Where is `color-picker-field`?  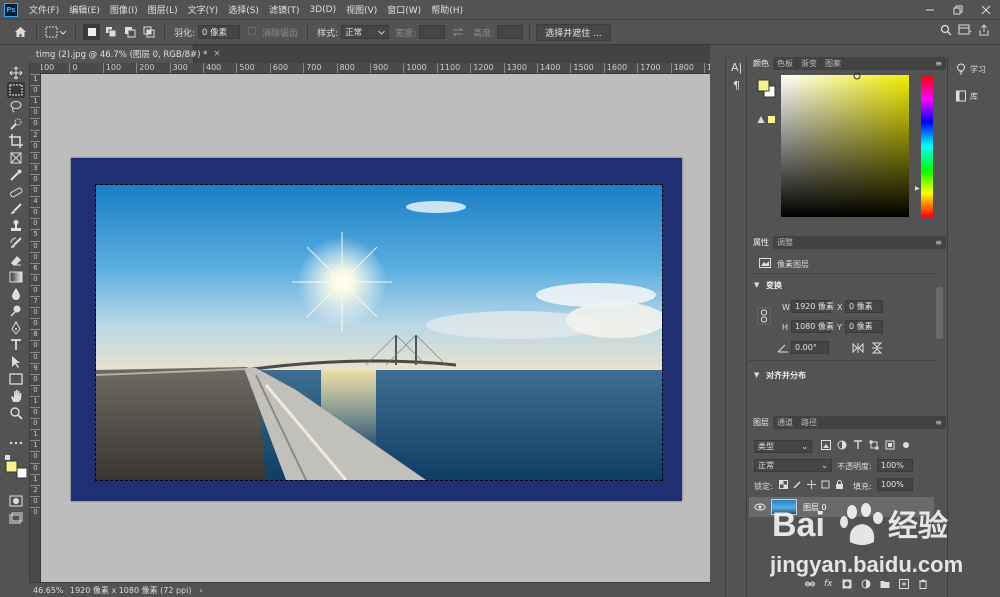
color-picker-field is located at coordinates (845, 144).